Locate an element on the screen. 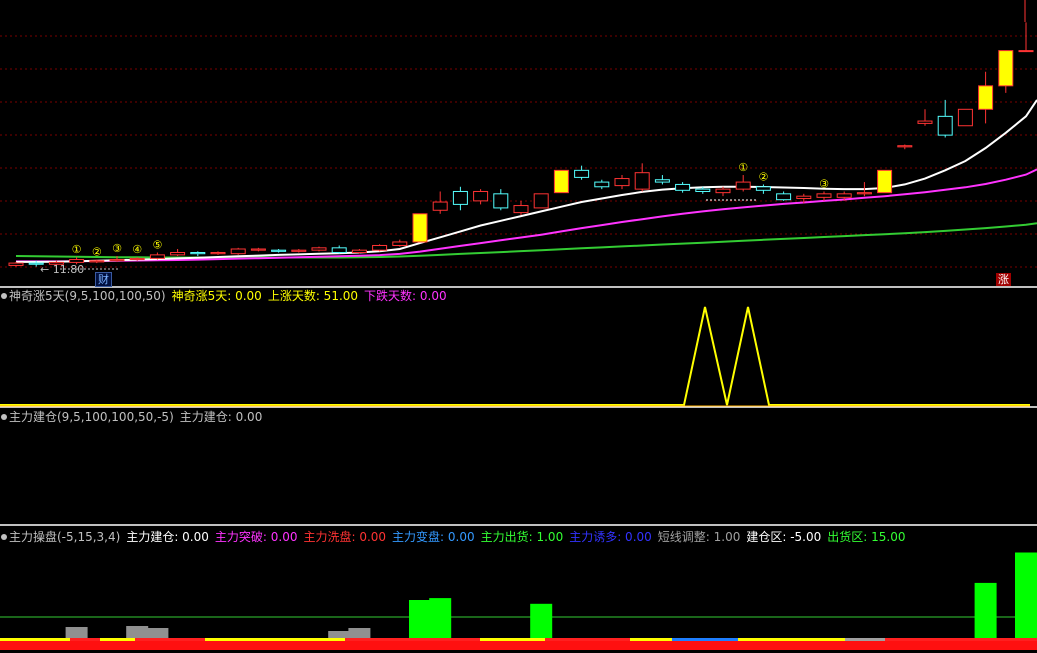  indicator1-name: 神奇涨5天(9,5,100,100,50) is located at coordinates (87, 296).